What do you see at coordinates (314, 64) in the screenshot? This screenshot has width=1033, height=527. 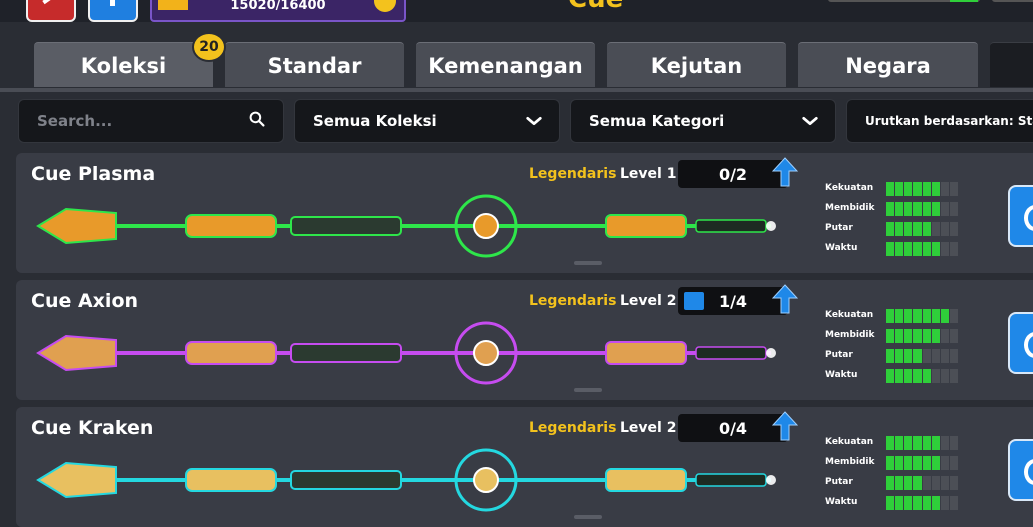 I see `tab-standar: Standar` at bounding box center [314, 64].